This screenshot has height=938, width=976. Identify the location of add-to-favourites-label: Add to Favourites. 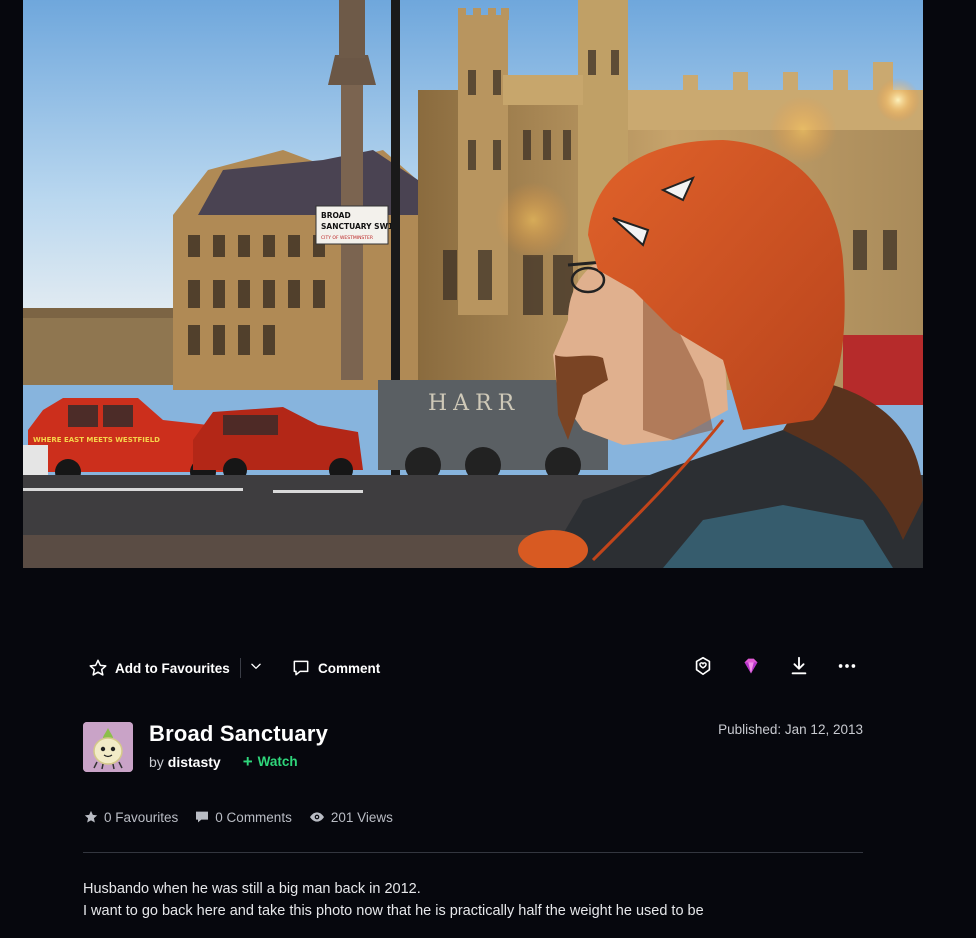
(172, 668).